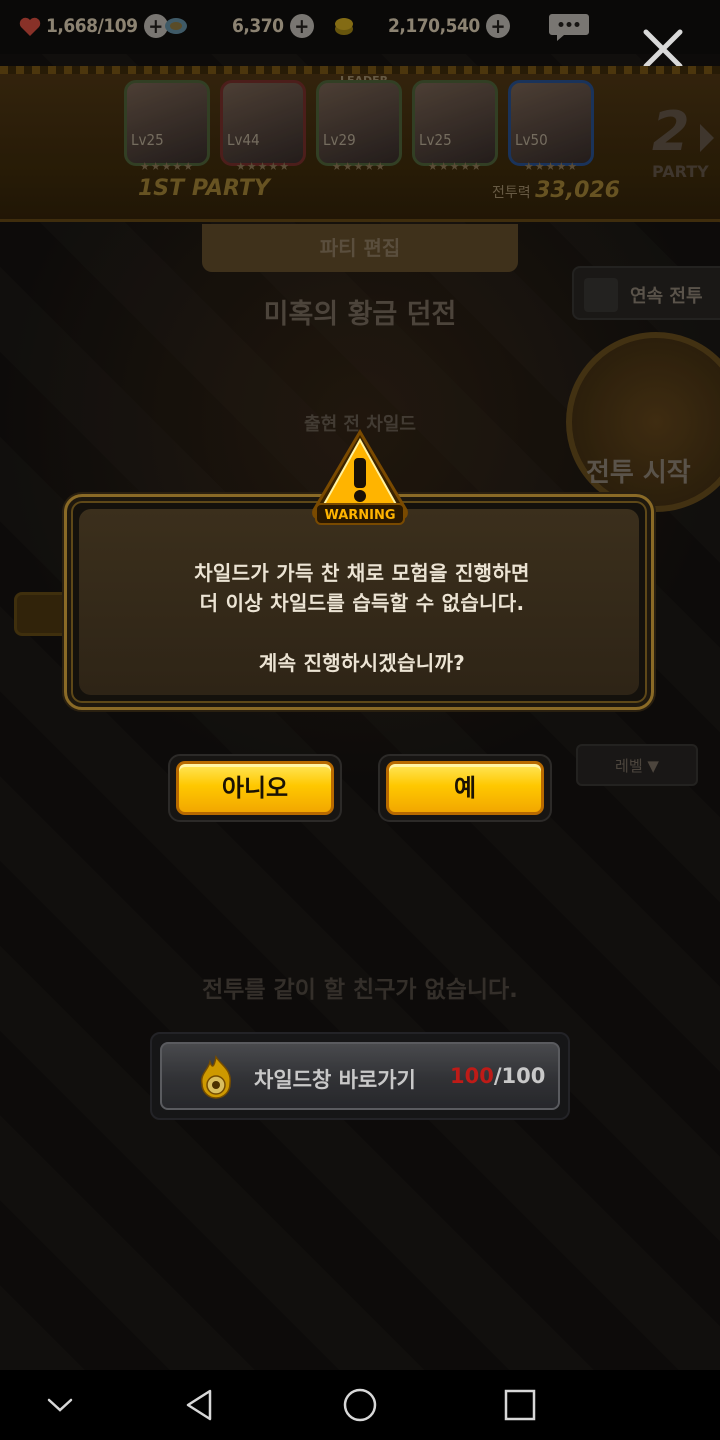 Image resolution: width=720 pixels, height=1440 pixels. Describe the element at coordinates (360, 477) in the screenshot. I see `warning-icon: WARNING` at that location.